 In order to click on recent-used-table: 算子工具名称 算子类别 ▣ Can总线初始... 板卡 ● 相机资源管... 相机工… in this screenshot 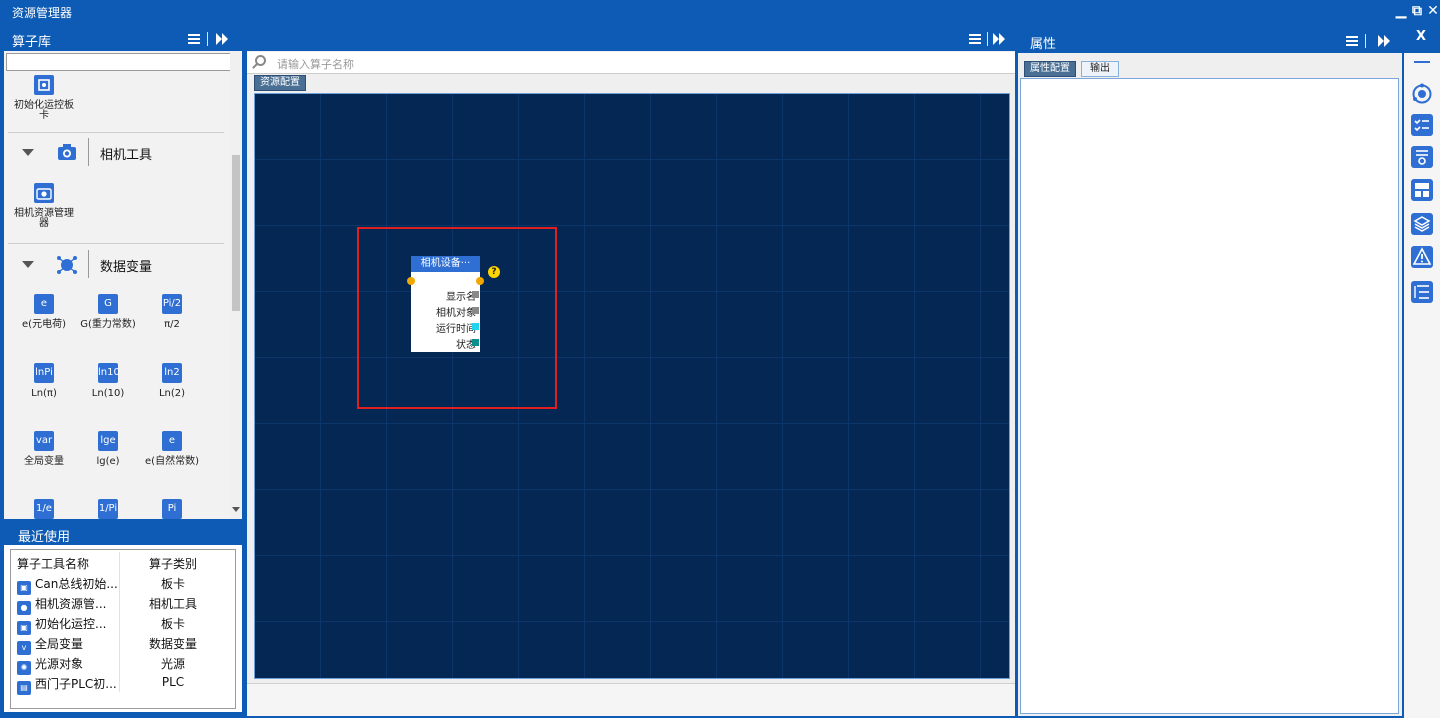, I will do `click(123, 629)`.